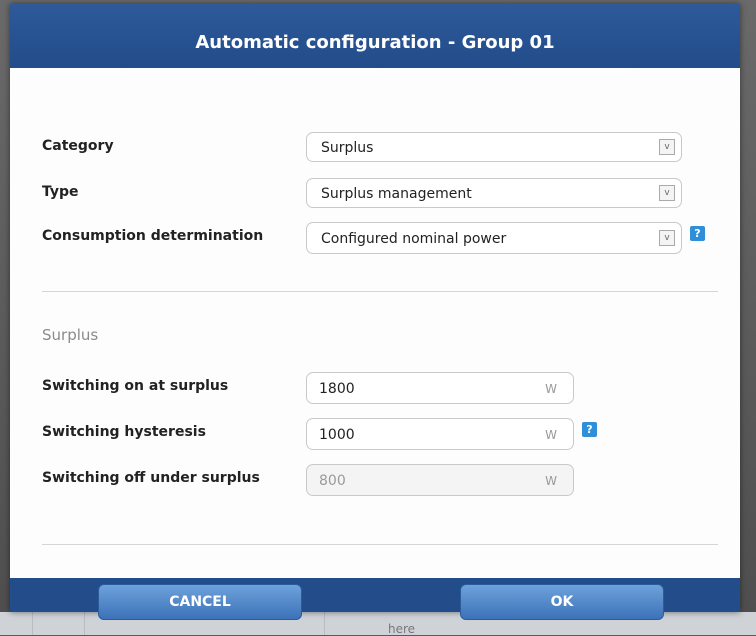 The width and height of the screenshot is (756, 636). What do you see at coordinates (396, 194) in the screenshot?
I see `type-value: Surplus management` at bounding box center [396, 194].